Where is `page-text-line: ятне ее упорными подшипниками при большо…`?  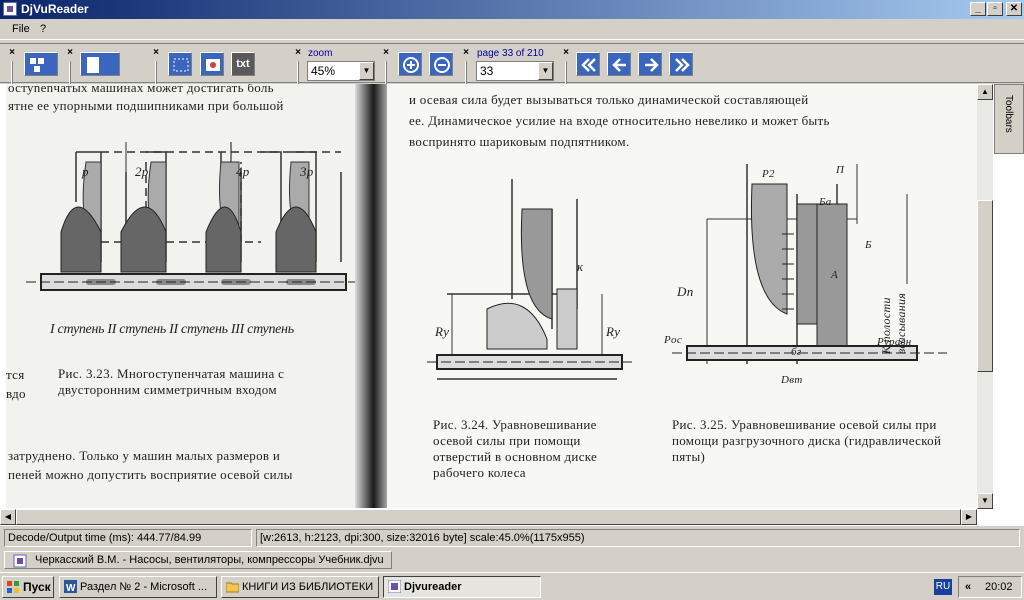
page-text-line: ятне ее упорными подшипниками при большо… is located at coordinates (146, 105).